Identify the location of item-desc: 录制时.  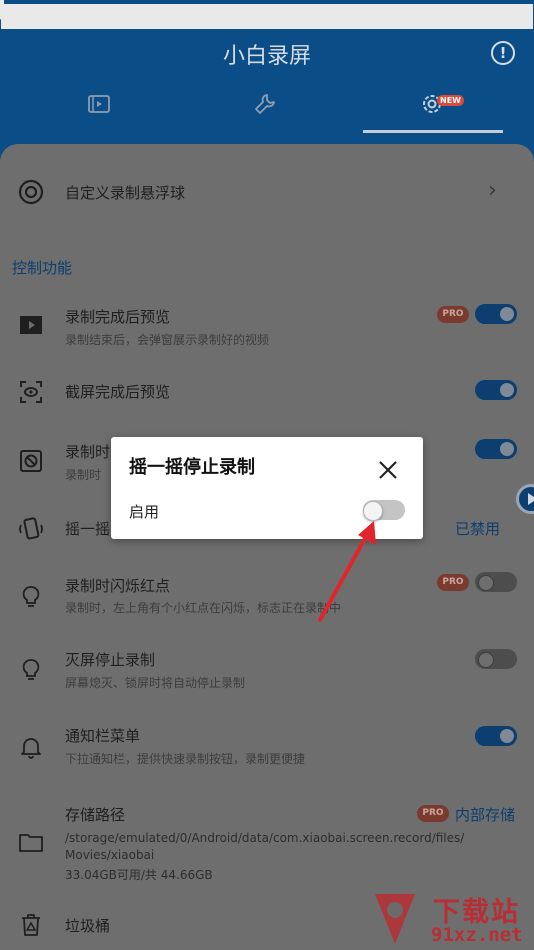
(83, 475).